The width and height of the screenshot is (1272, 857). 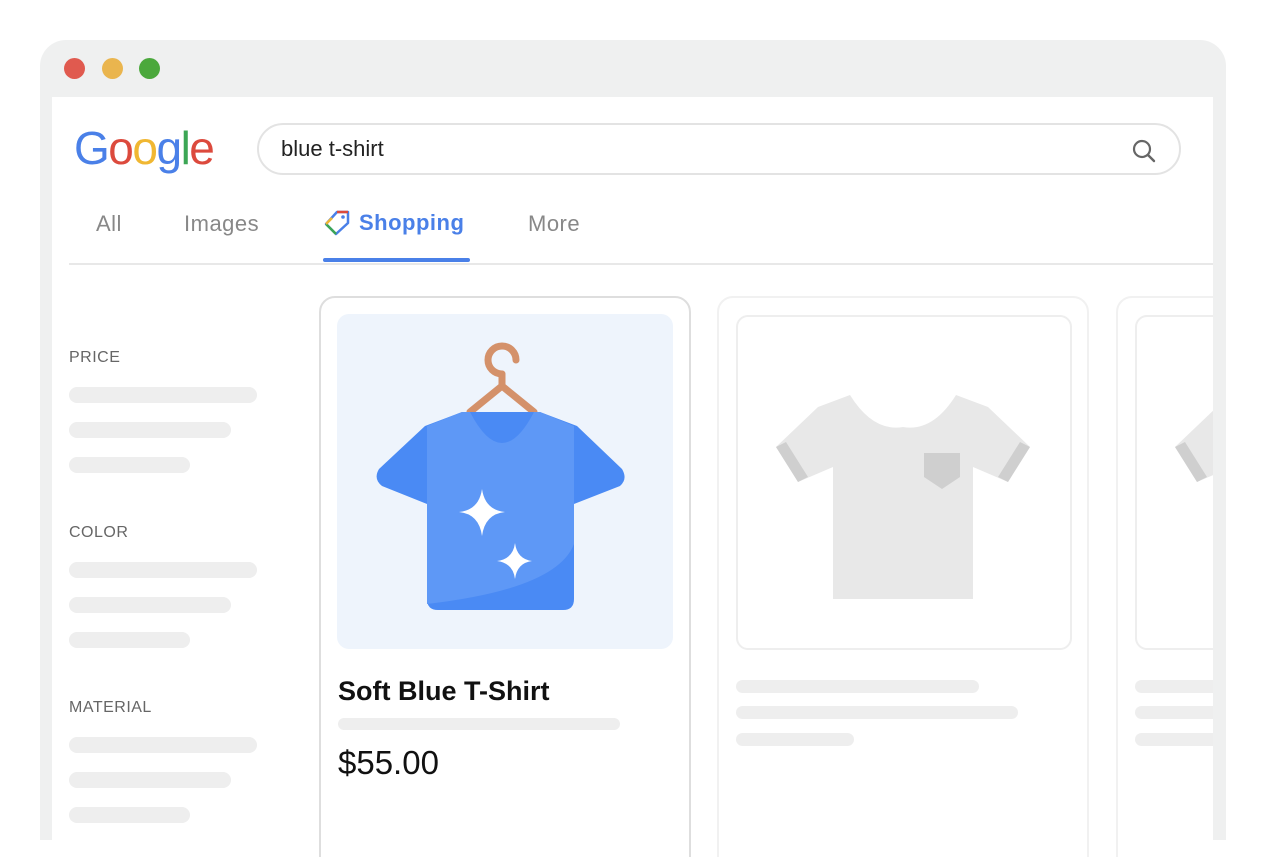 What do you see at coordinates (396, 260) in the screenshot?
I see `active-tab-indicator` at bounding box center [396, 260].